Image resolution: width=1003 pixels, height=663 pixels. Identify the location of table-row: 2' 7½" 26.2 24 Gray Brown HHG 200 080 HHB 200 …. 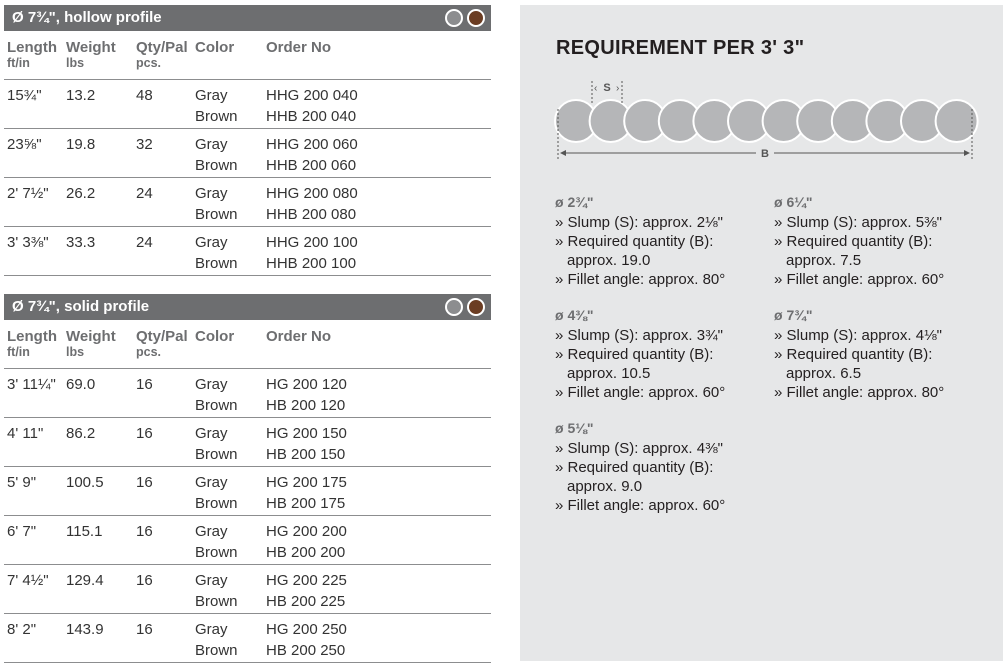
(247, 202).